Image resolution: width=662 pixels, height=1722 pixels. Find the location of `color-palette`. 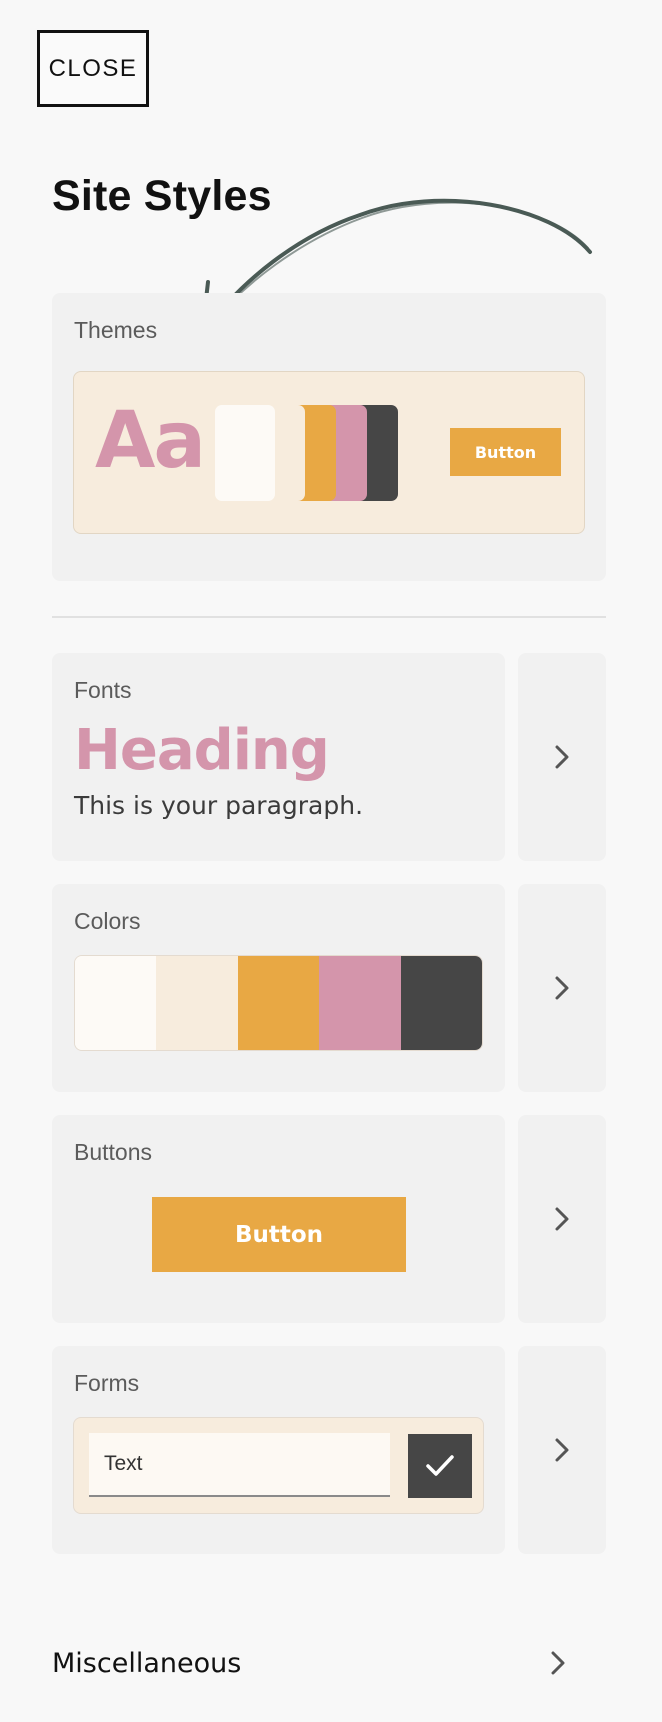

color-palette is located at coordinates (278, 1003).